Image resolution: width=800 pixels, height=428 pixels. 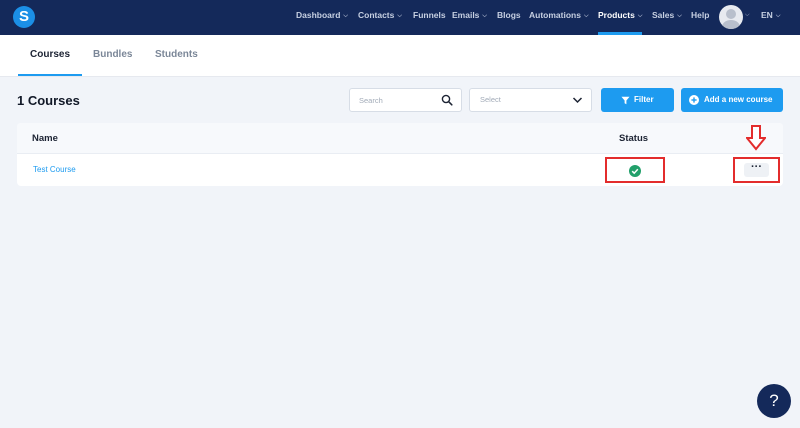 I want to click on nav-products: Products ⌵, so click(x=620, y=17).